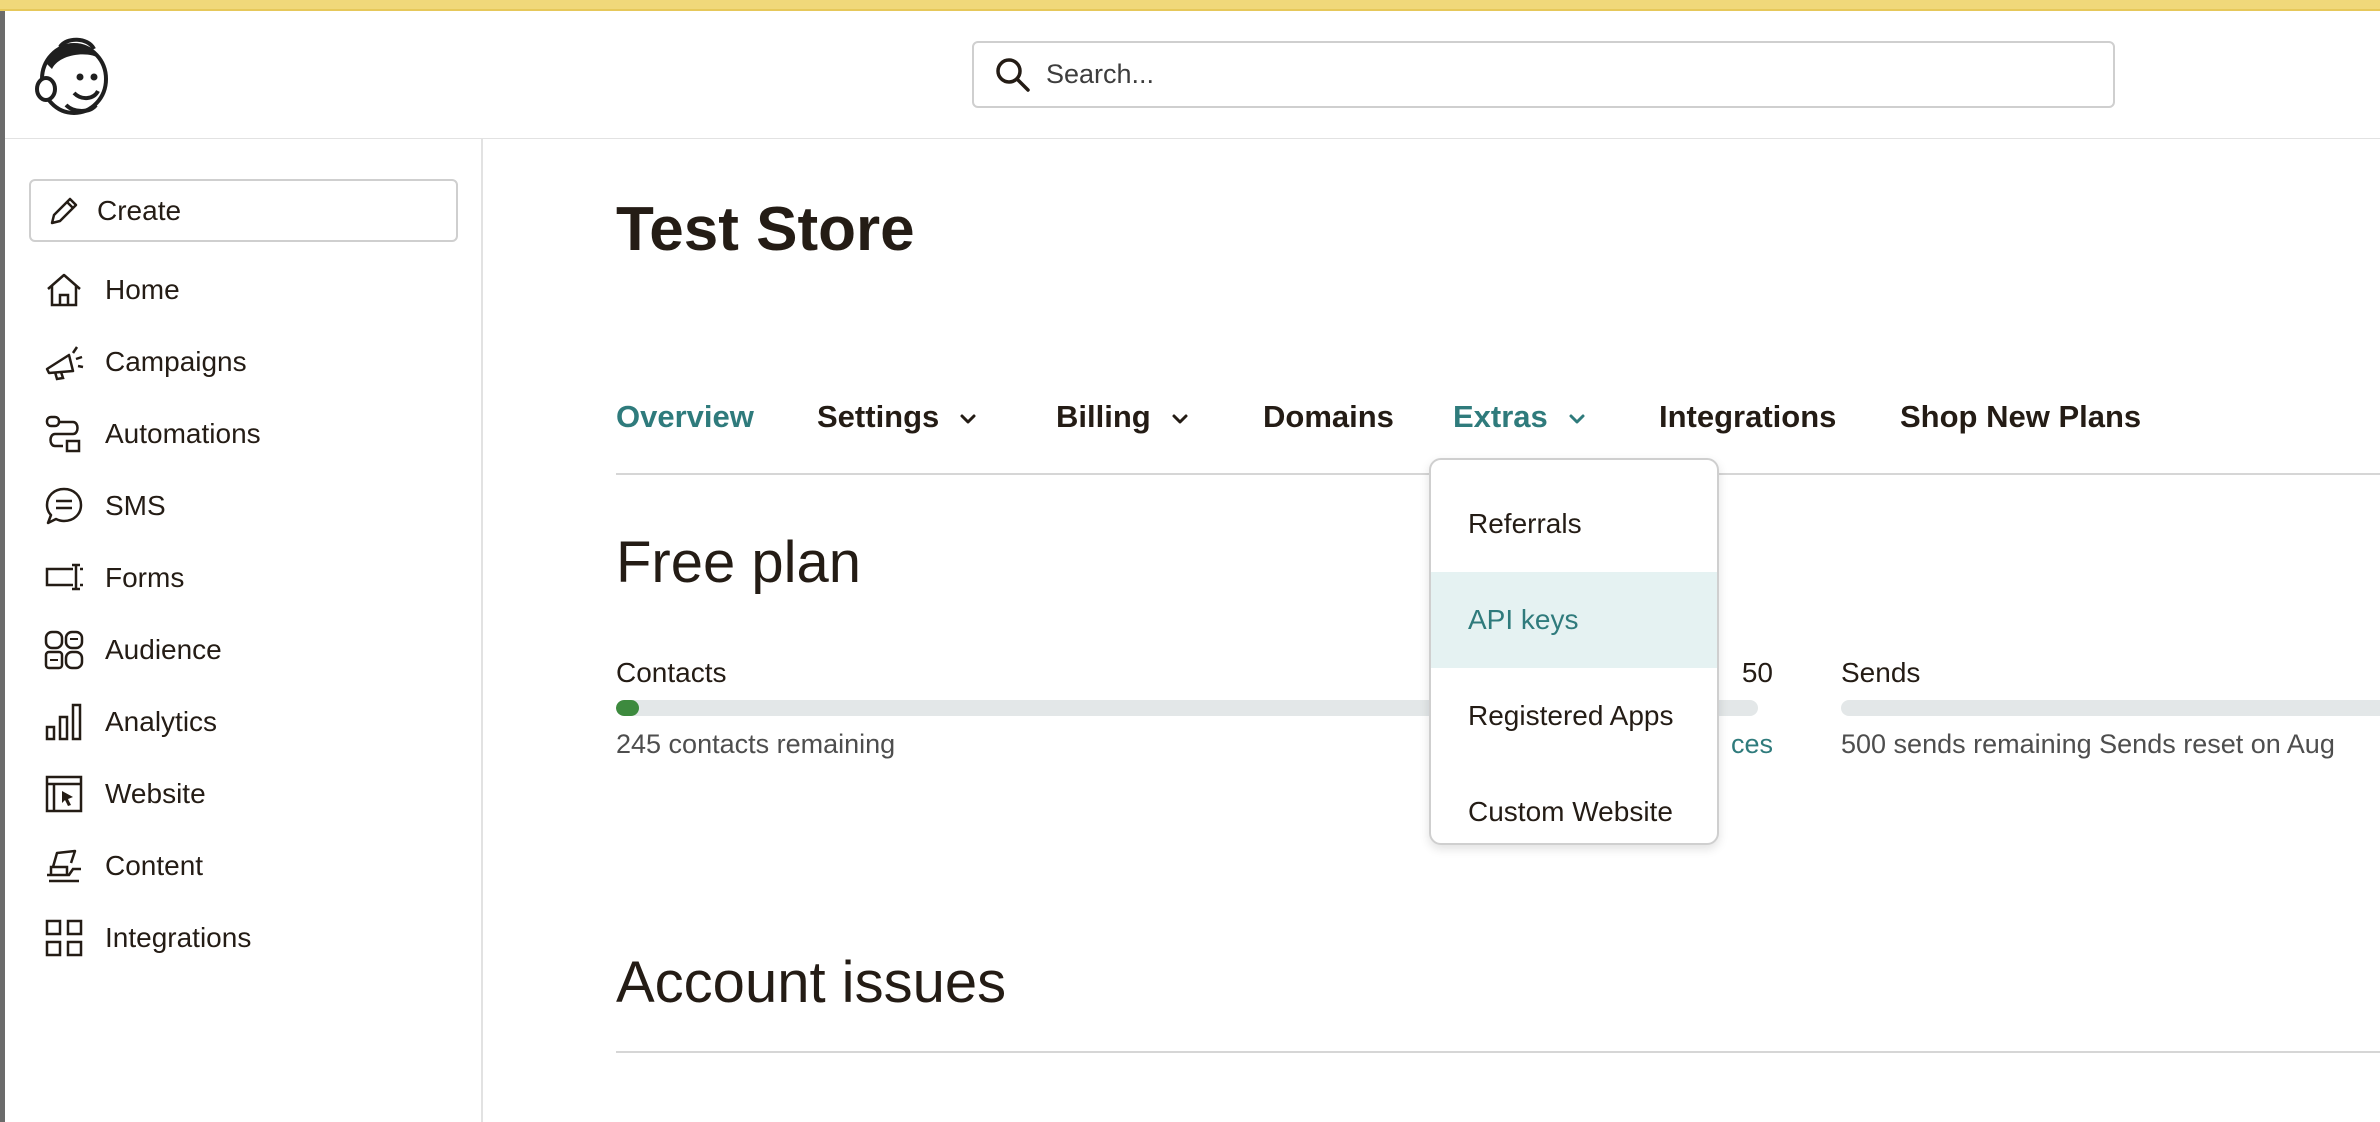 This screenshot has height=1122, width=2380. What do you see at coordinates (244, 866) in the screenshot?
I see `sidebar-item-content: Content` at bounding box center [244, 866].